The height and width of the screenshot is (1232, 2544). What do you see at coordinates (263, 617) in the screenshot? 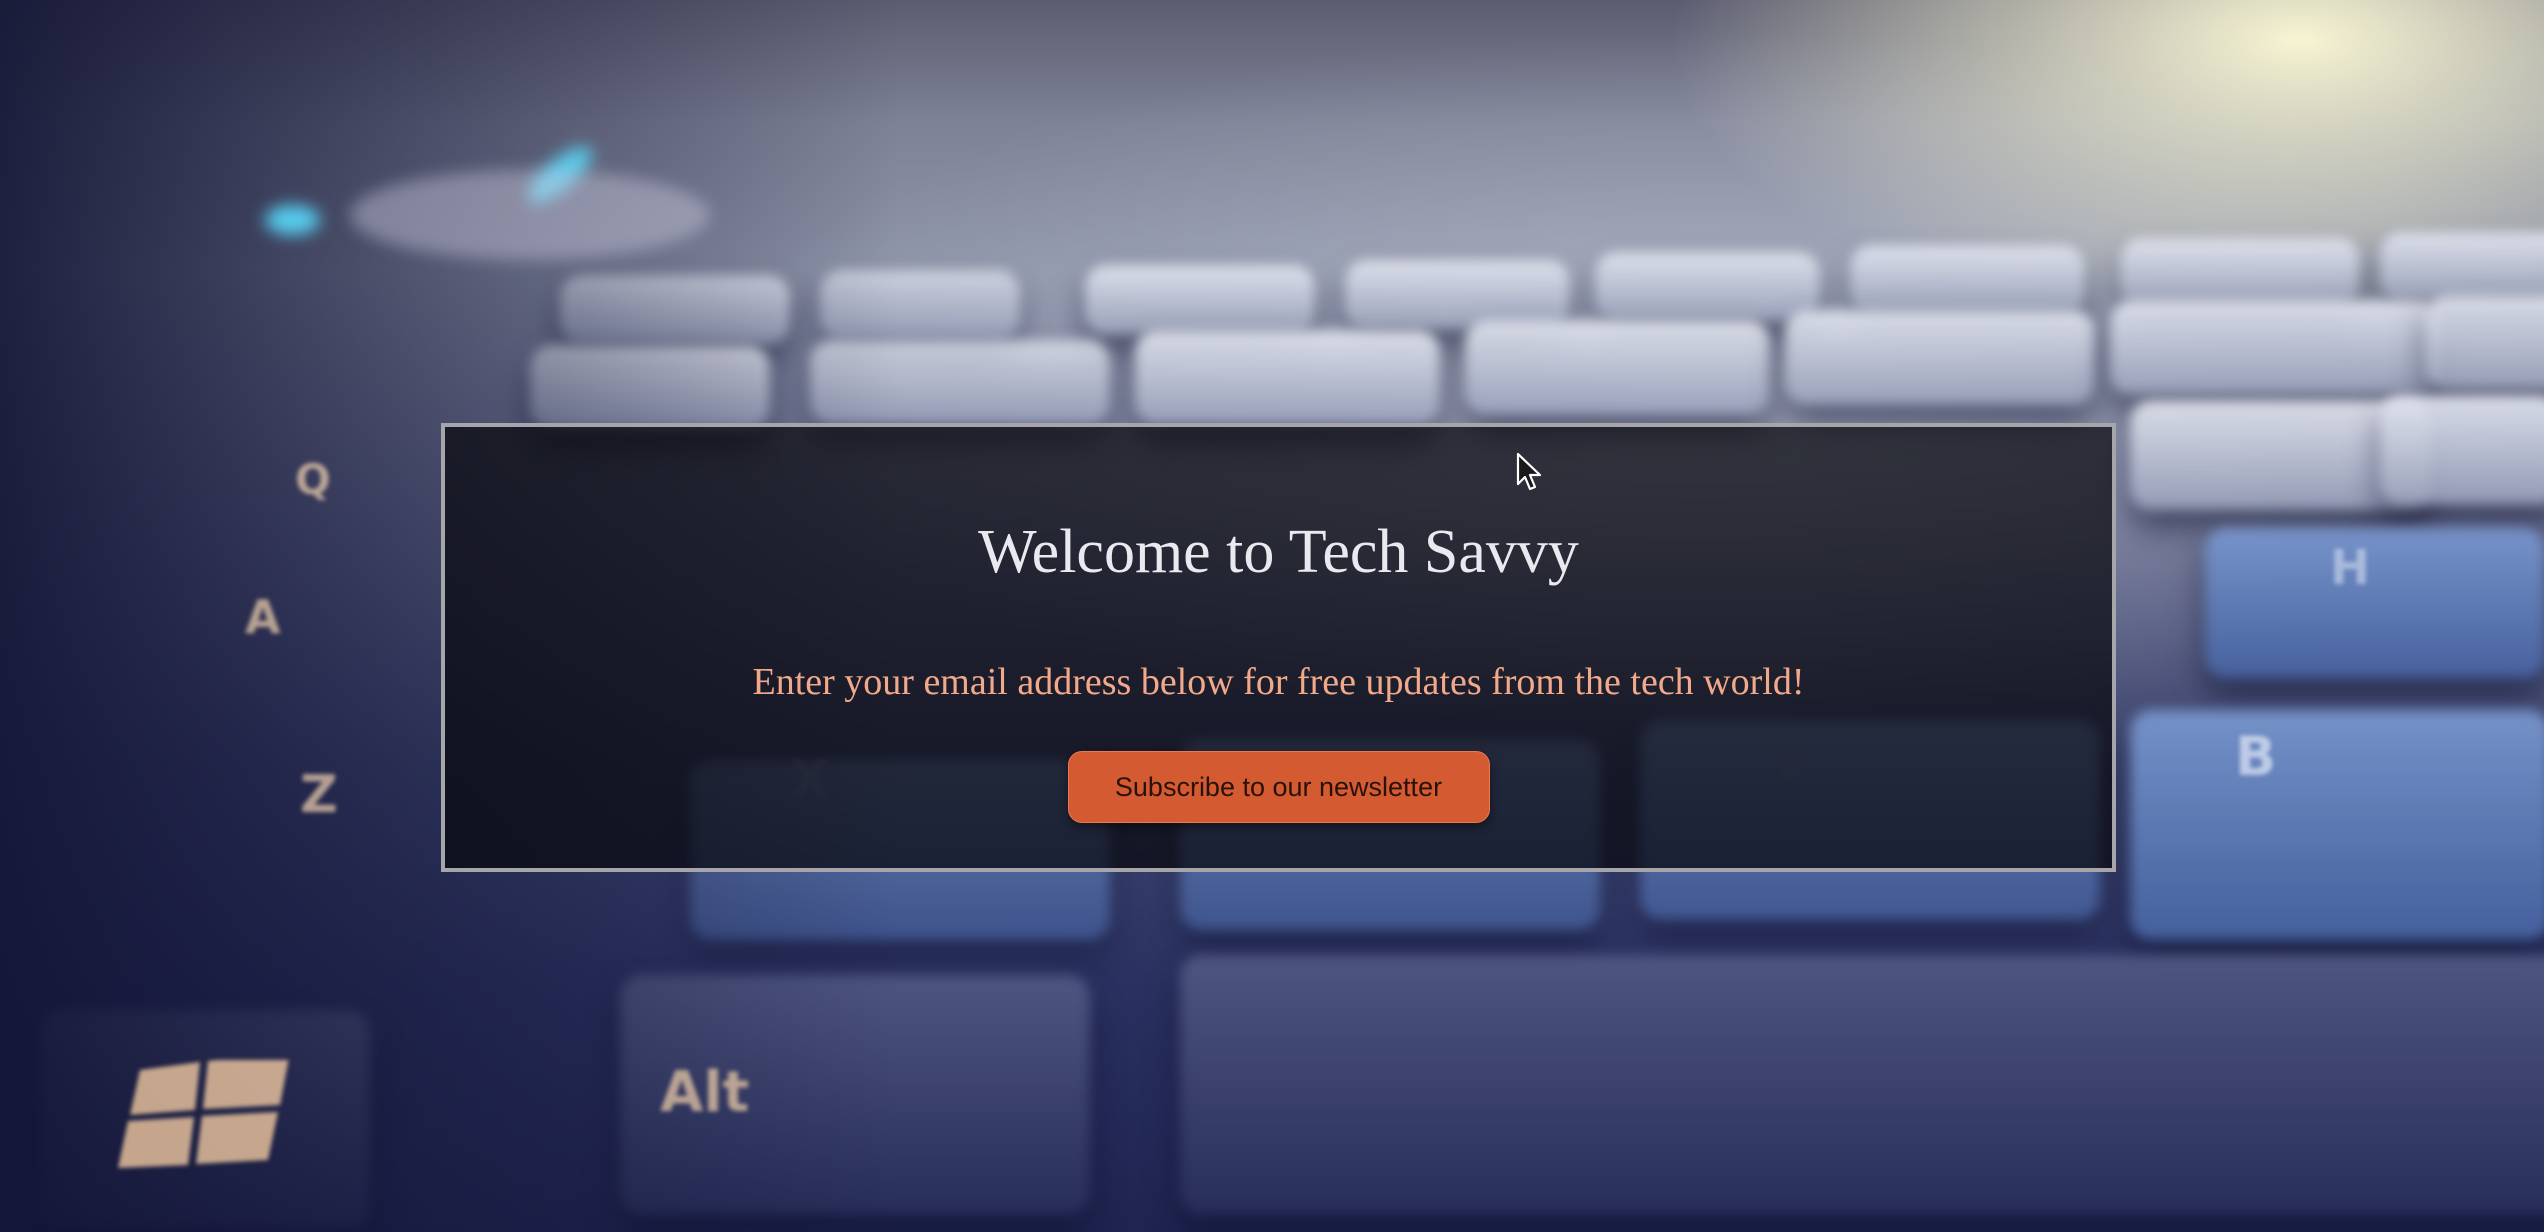
I see `key-label: A` at bounding box center [263, 617].